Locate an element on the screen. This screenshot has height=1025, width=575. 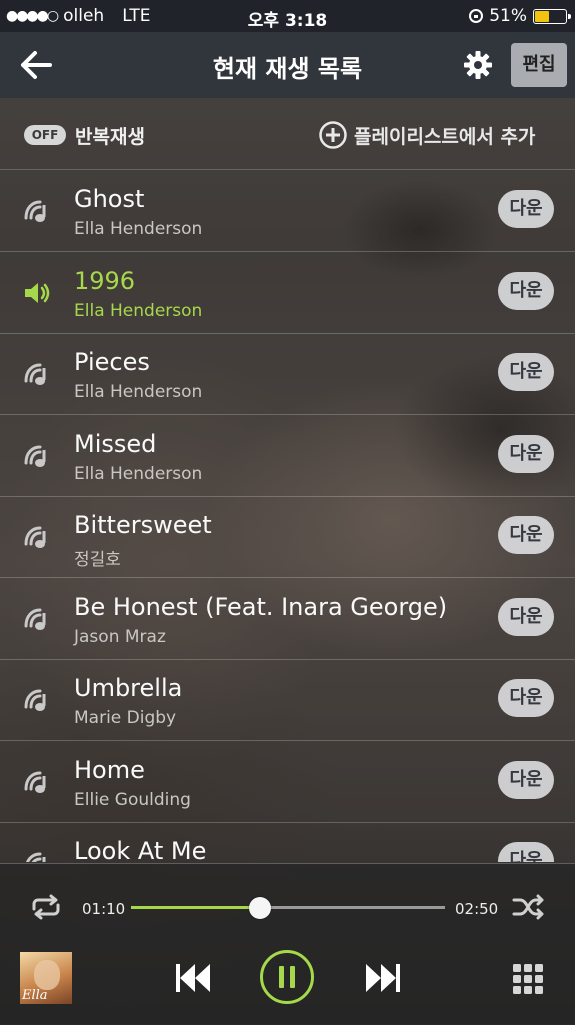
previous-icon is located at coordinates (193, 978).